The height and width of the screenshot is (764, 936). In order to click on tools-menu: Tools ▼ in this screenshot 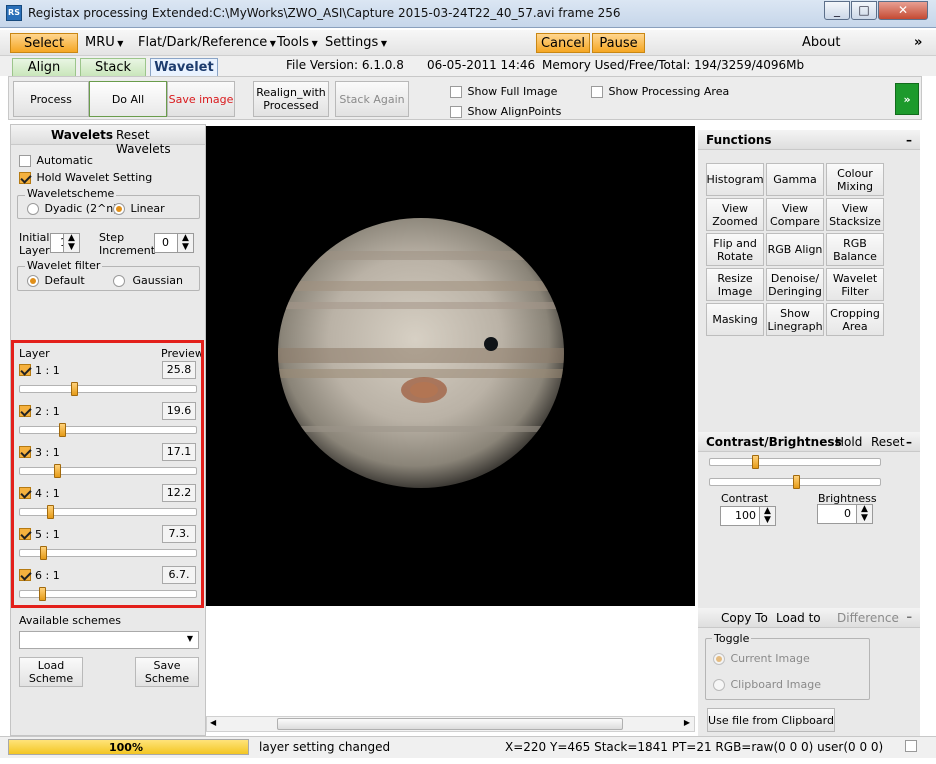, I will do `click(297, 43)`.